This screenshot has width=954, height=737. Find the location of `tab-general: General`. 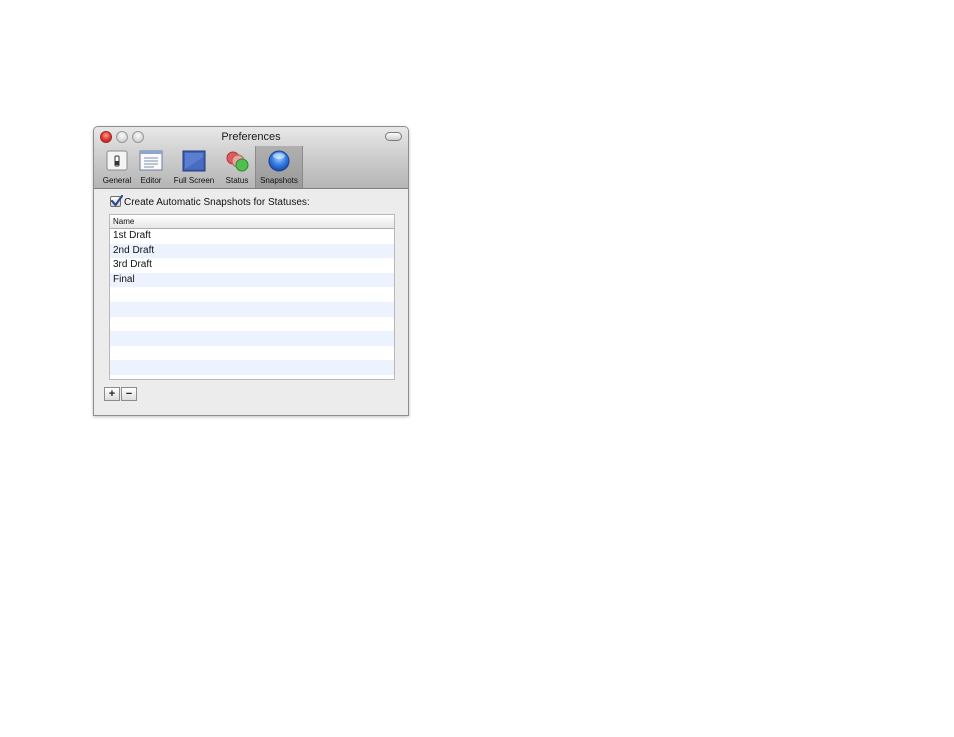

tab-general: General is located at coordinates (117, 167).